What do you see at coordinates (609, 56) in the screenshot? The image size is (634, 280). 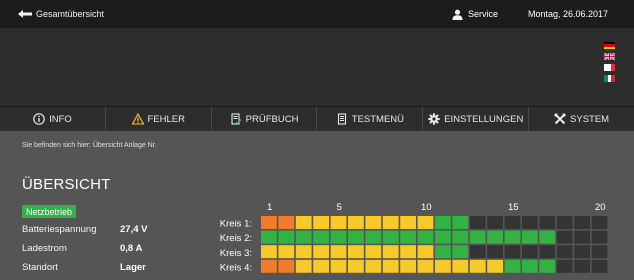 I see `english-flag-icon` at bounding box center [609, 56].